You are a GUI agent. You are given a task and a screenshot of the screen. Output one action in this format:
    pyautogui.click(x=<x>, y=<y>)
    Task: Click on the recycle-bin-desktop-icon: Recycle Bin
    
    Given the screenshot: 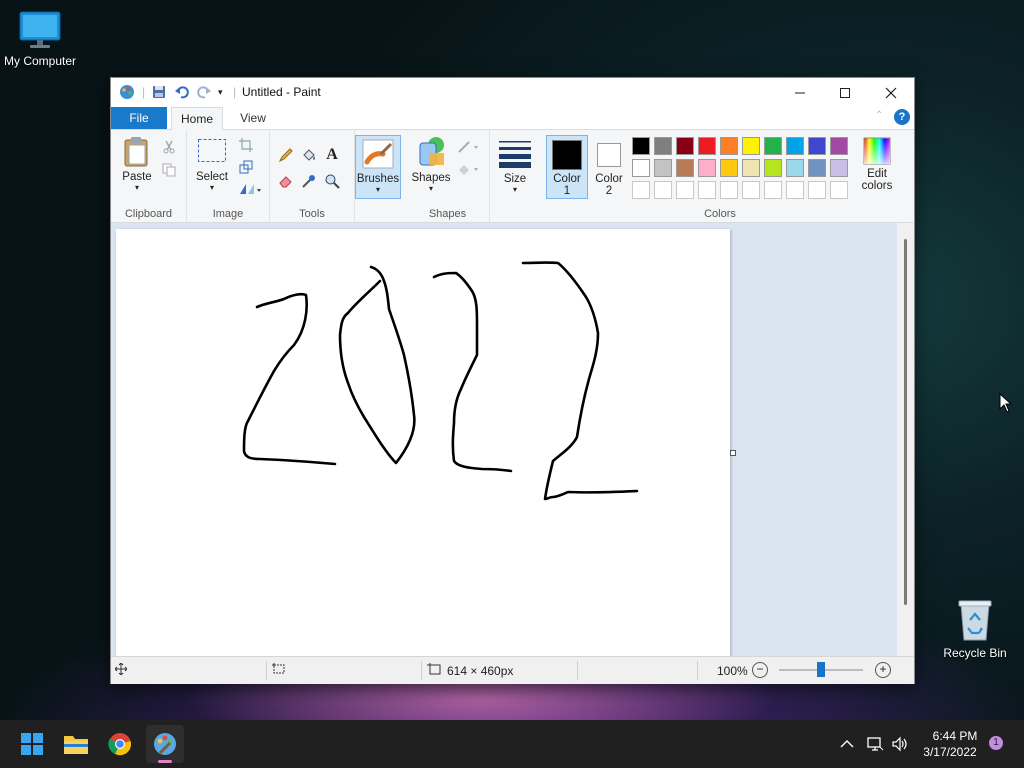 What is the action you would take?
    pyautogui.click(x=975, y=629)
    